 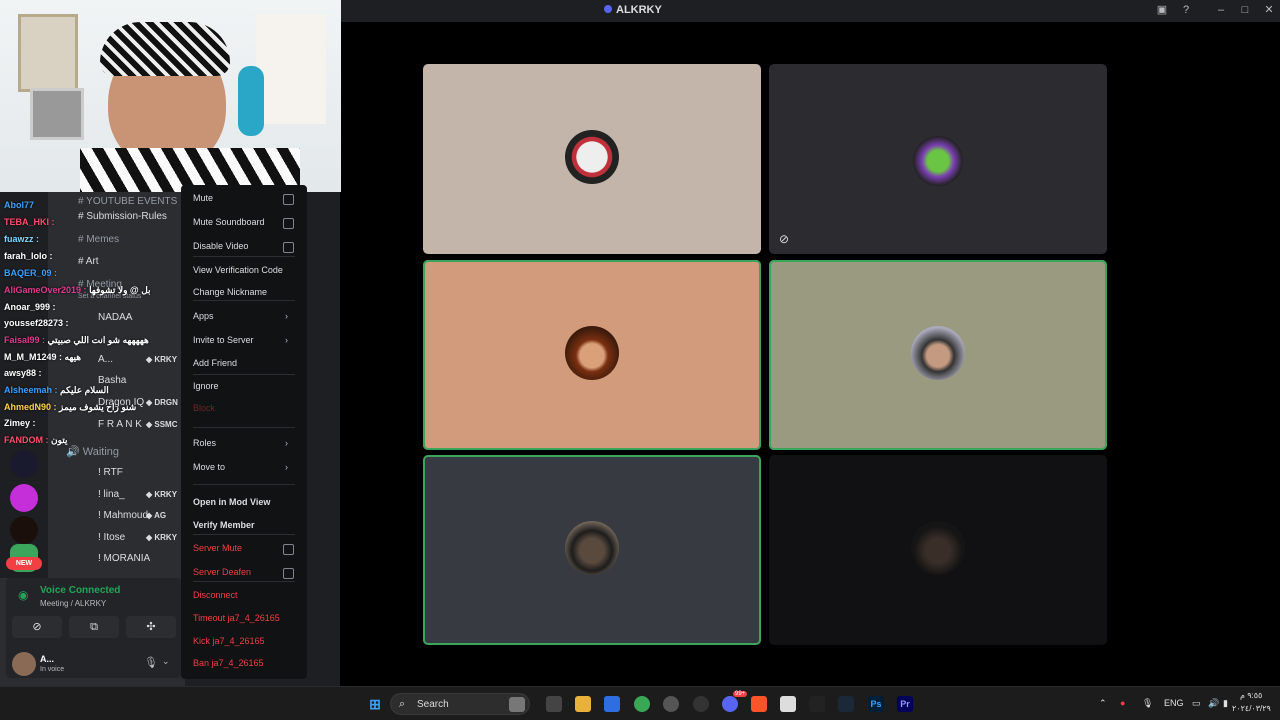 I want to click on menu-item-block: Block, so click(x=204, y=408).